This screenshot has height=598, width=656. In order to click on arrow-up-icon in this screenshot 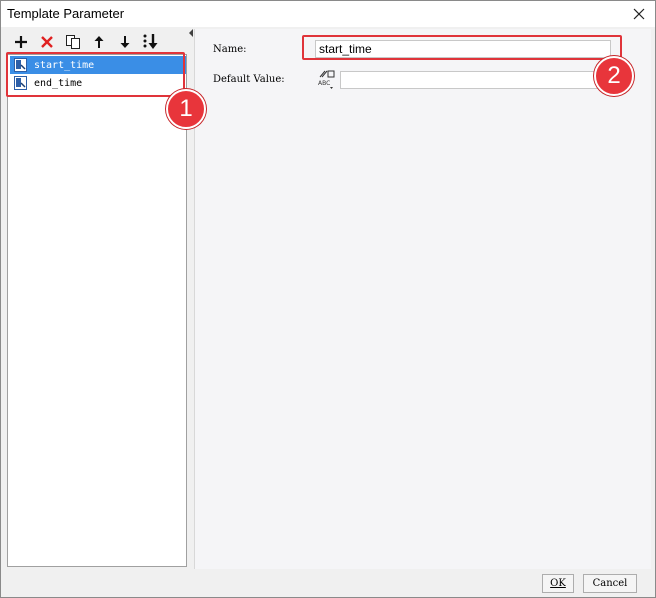, I will do `click(99, 42)`.